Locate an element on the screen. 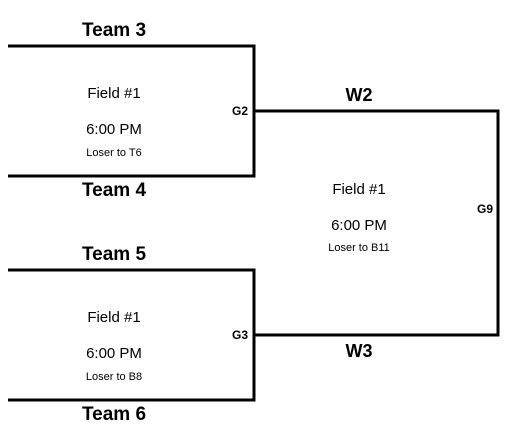 This screenshot has width=526, height=448. g3-game-label: G3 is located at coordinates (240, 335).